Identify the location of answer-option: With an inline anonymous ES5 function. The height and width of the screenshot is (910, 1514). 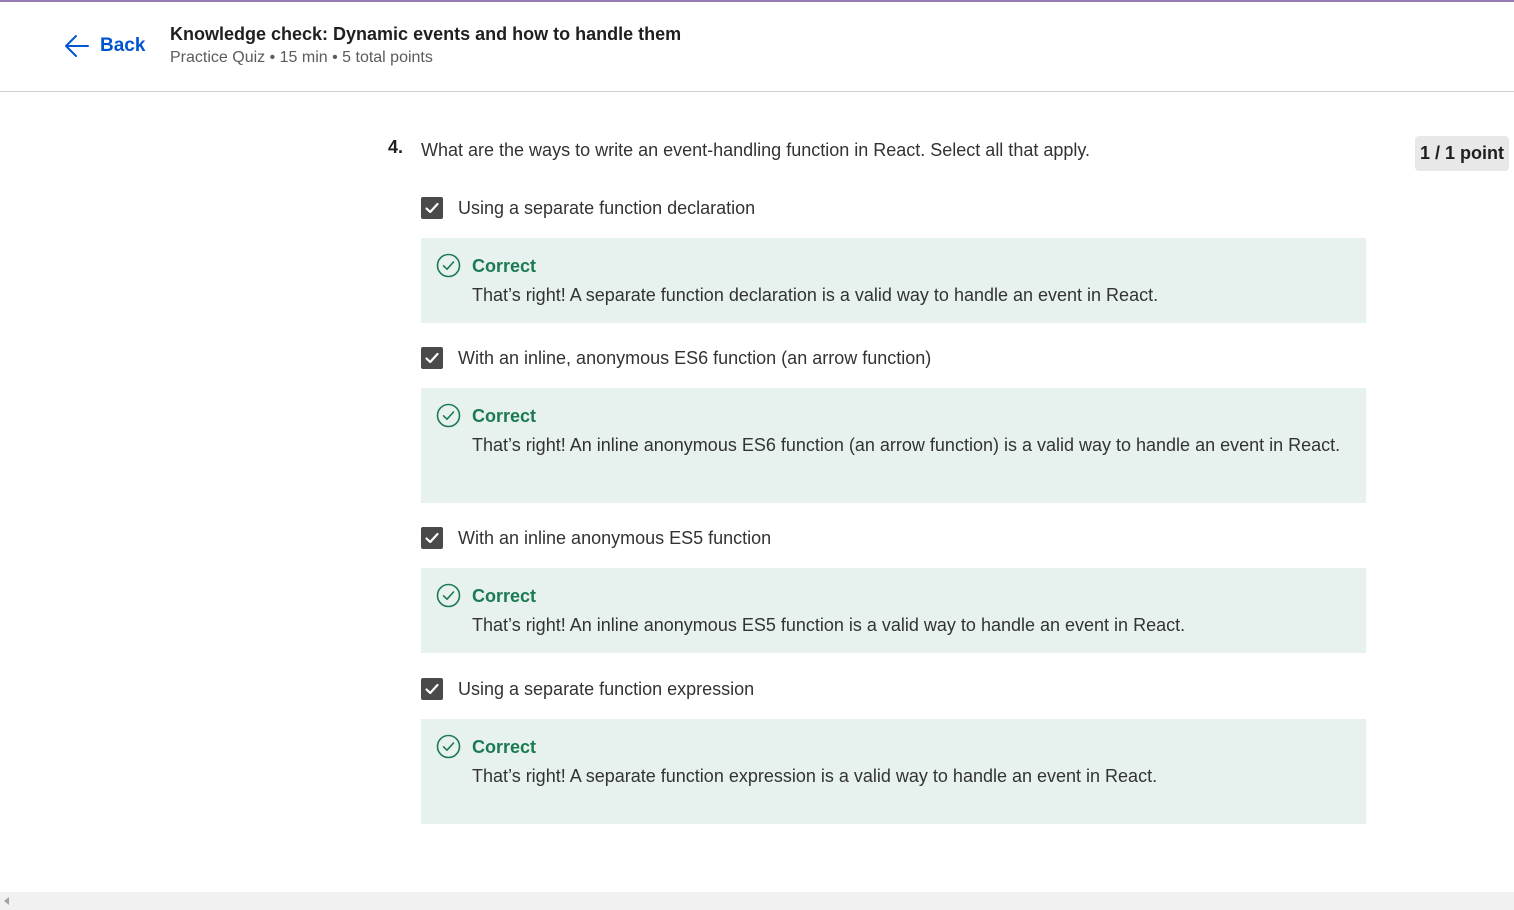
(596, 538).